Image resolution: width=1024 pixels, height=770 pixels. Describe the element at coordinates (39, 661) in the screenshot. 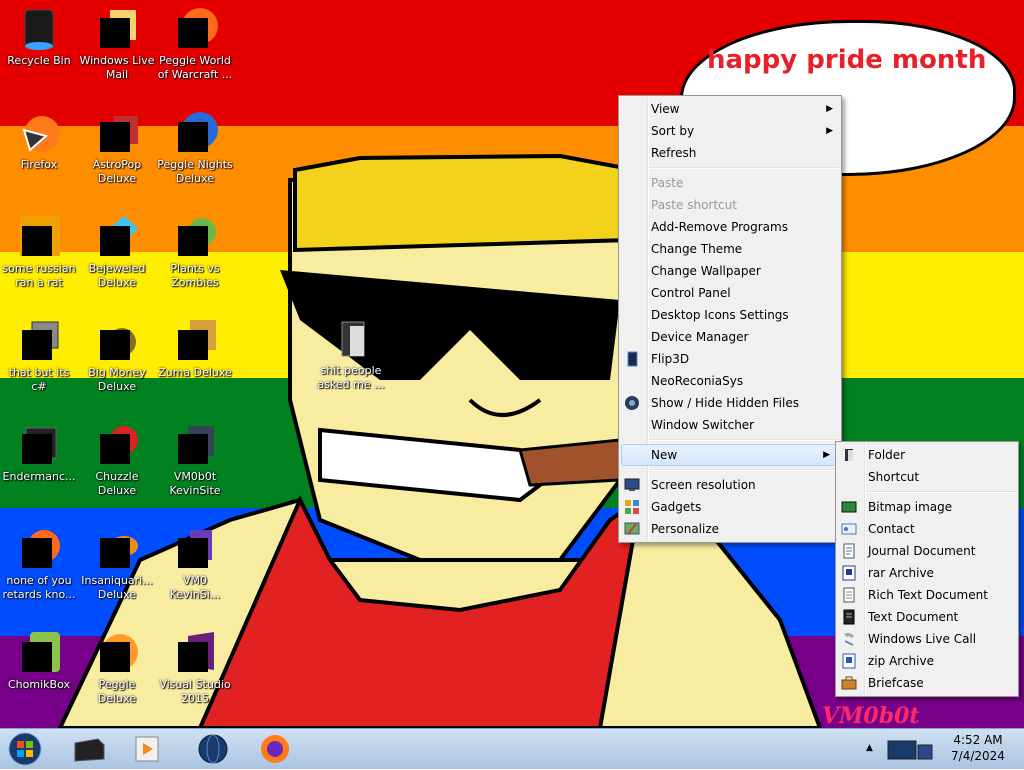

I see `desktop-icon-chomikbox: ChomikBox` at that location.